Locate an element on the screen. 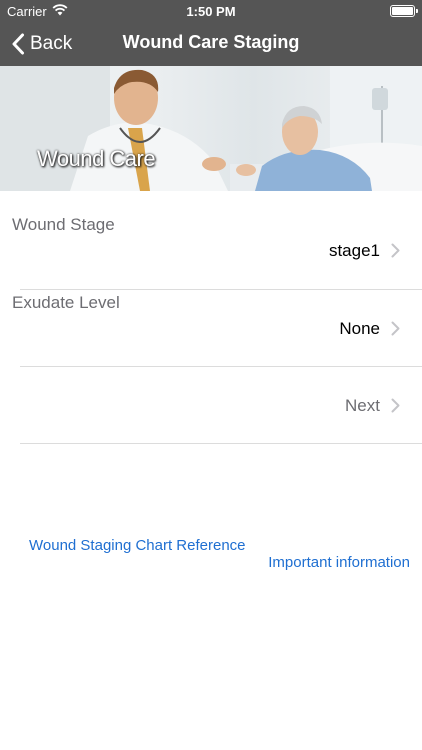  exudate-level-label: Exudate Level is located at coordinates (66, 302).